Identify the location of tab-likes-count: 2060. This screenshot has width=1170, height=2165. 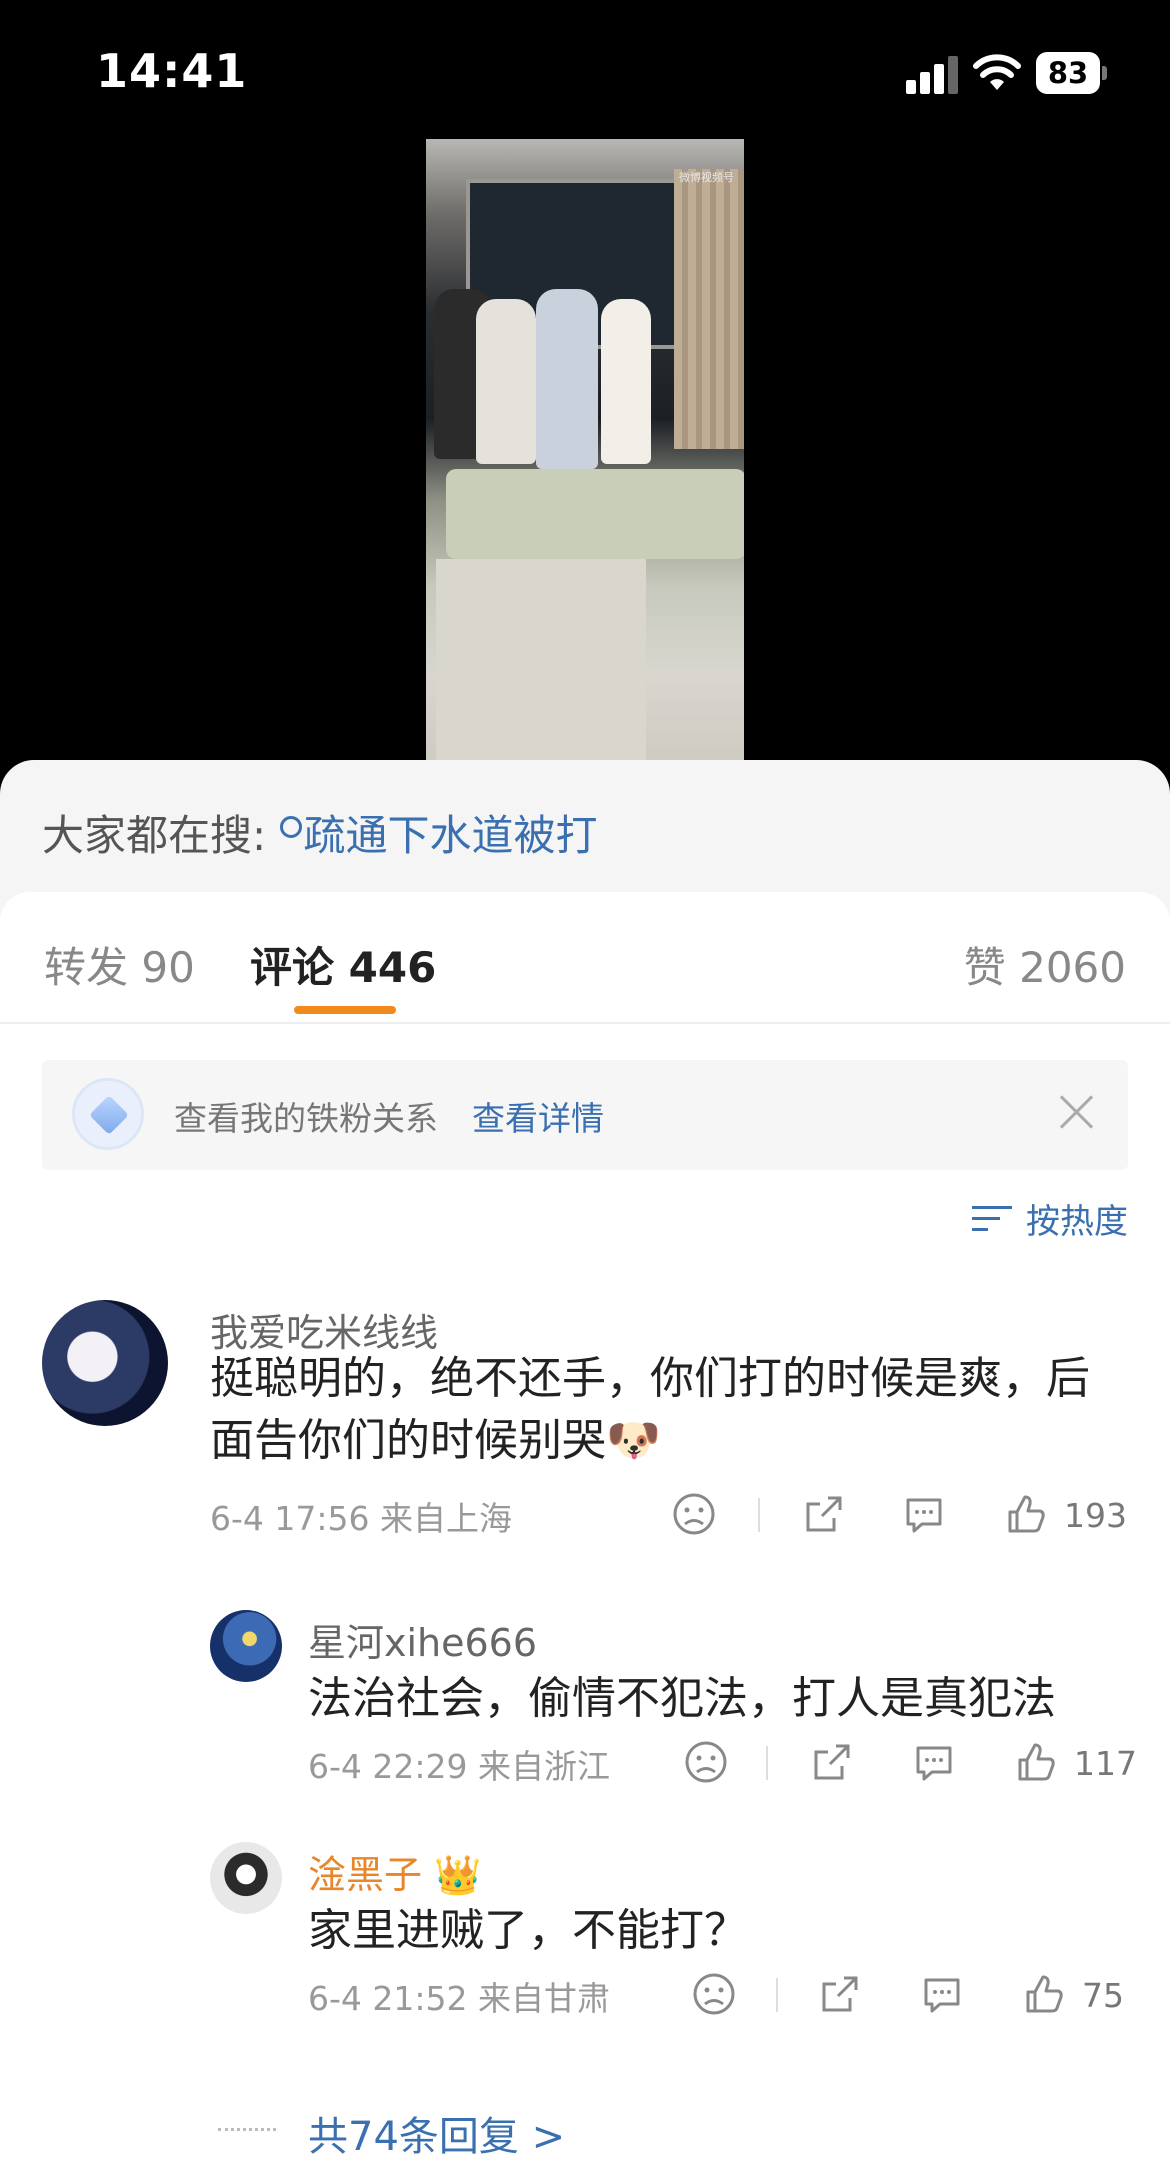
(1072, 967).